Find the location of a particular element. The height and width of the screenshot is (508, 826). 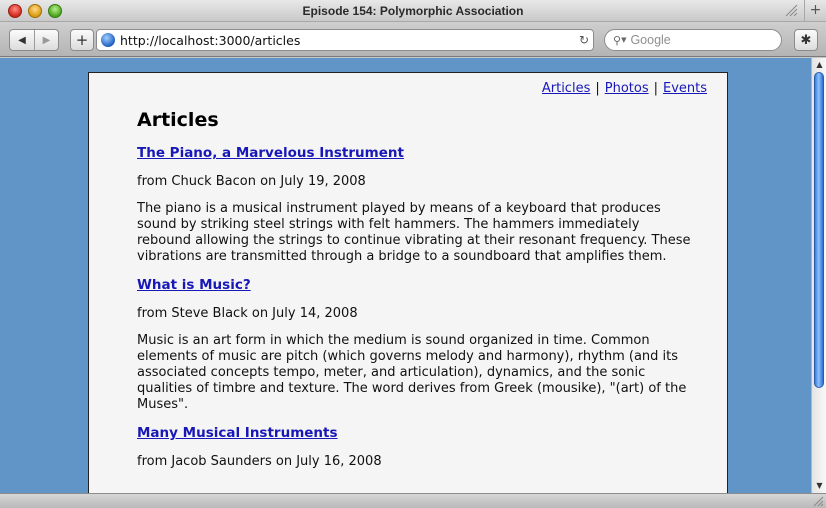

nav-link-events: Events is located at coordinates (685, 88).